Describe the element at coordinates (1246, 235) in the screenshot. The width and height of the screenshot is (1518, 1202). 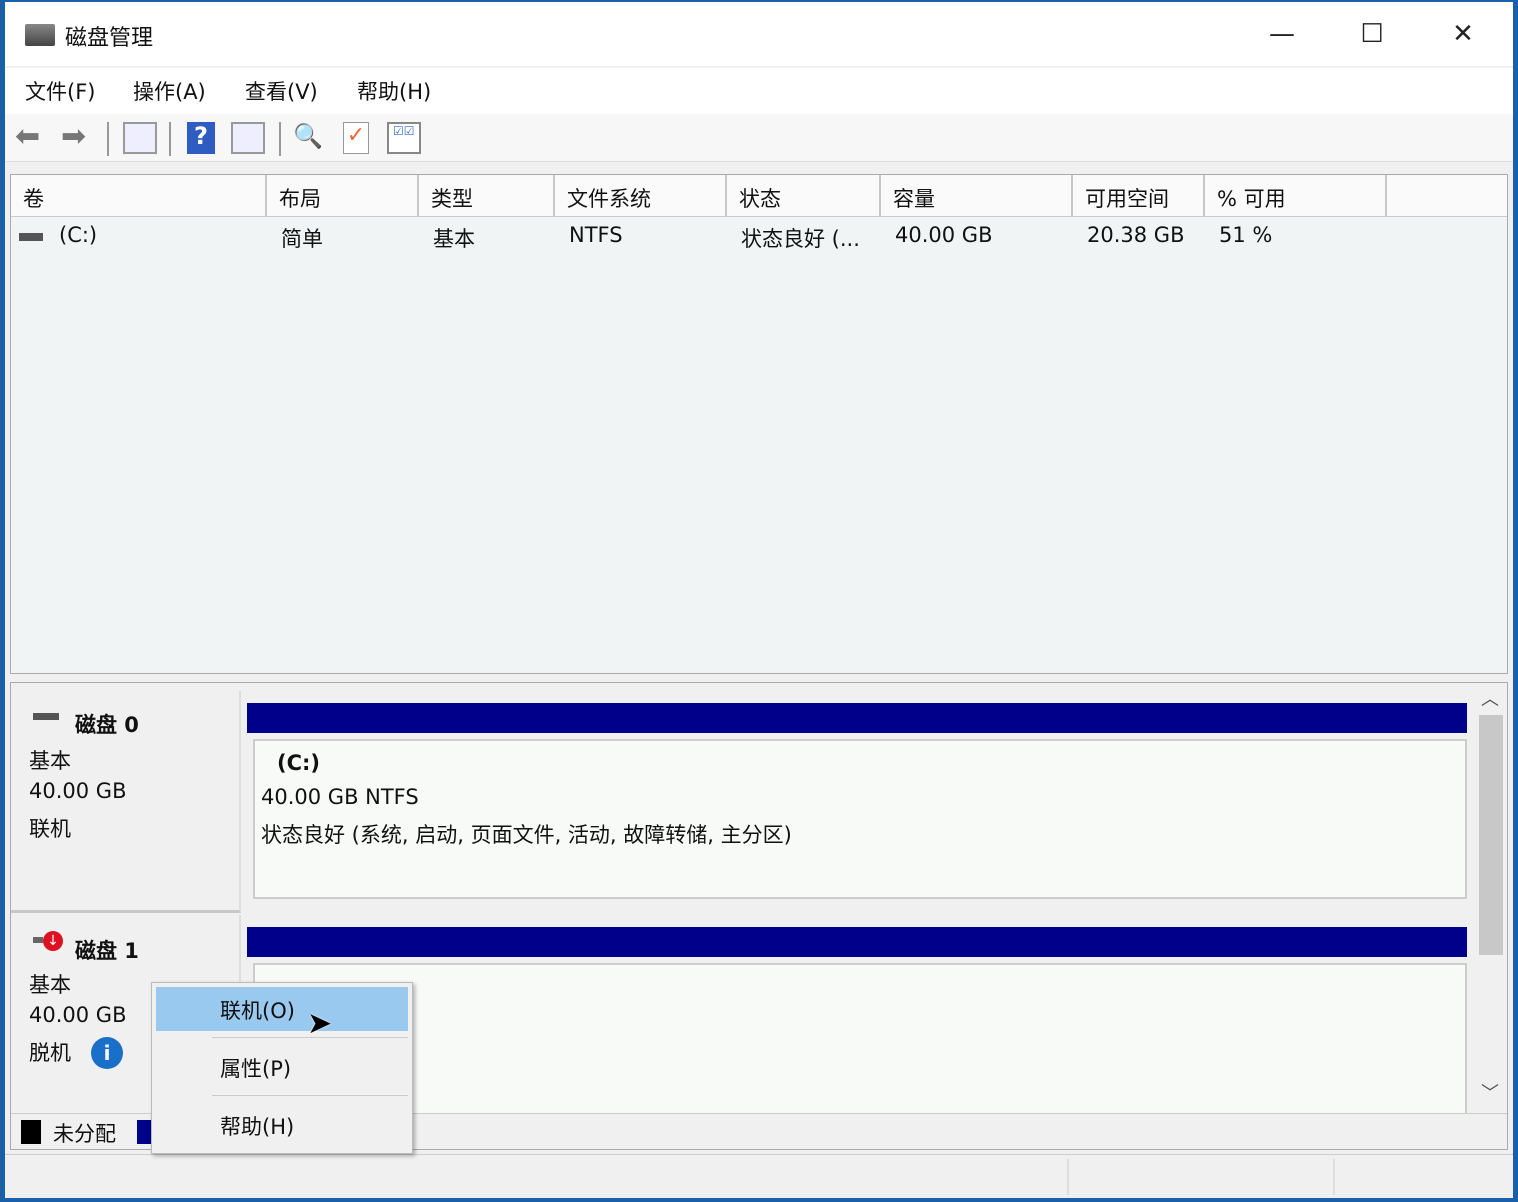
I see `cell-percent-free: 51 %` at that location.